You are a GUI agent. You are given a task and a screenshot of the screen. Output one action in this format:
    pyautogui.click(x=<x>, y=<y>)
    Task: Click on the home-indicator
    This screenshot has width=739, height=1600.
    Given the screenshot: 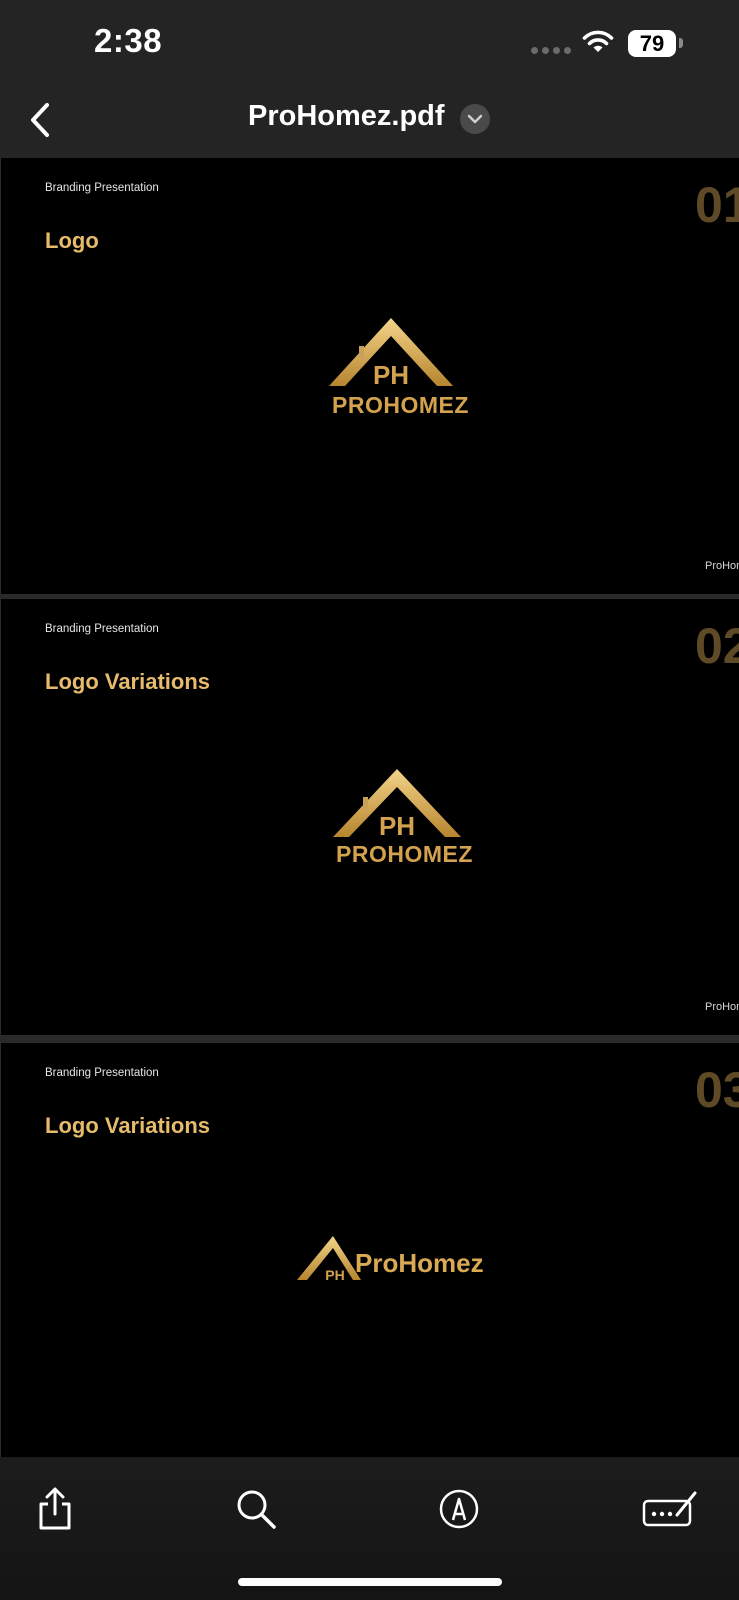 What is the action you would take?
    pyautogui.click(x=370, y=1582)
    